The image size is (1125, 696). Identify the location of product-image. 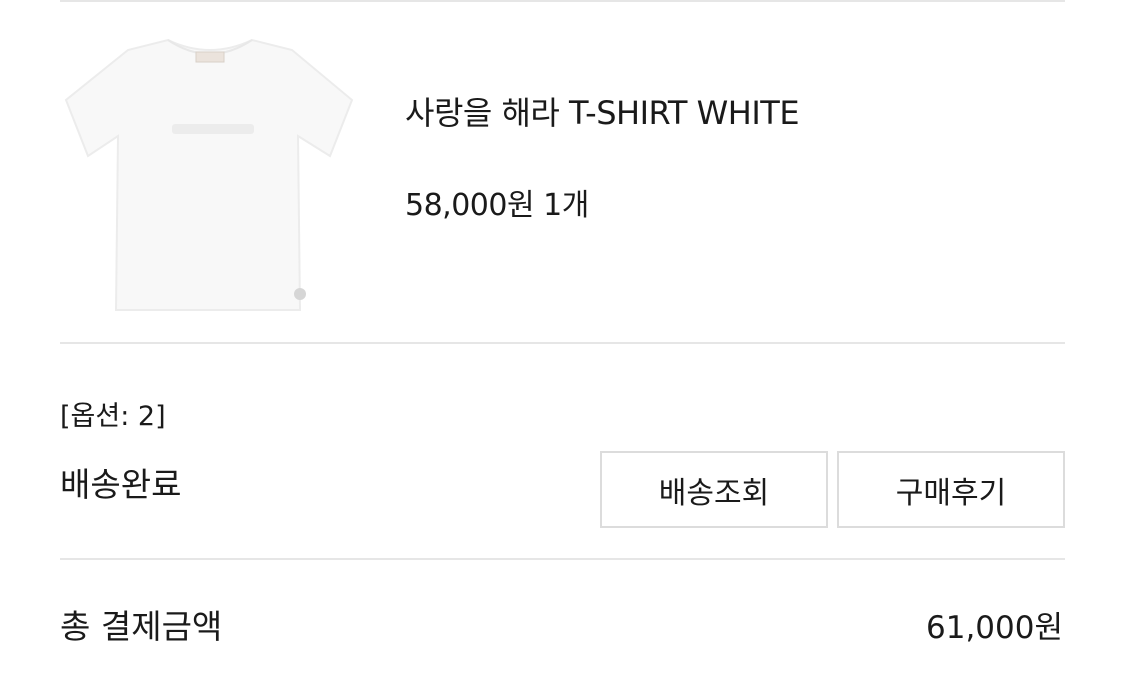
(210, 173).